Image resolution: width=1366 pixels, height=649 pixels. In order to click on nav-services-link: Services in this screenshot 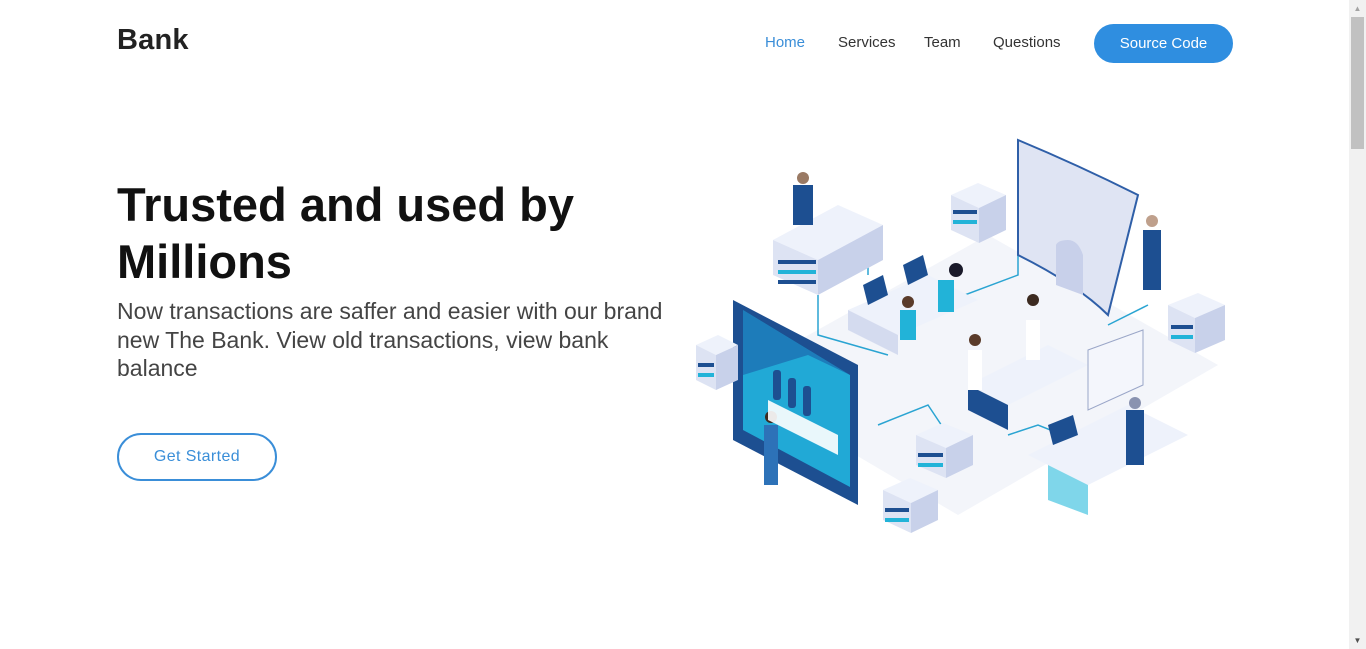, I will do `click(867, 42)`.